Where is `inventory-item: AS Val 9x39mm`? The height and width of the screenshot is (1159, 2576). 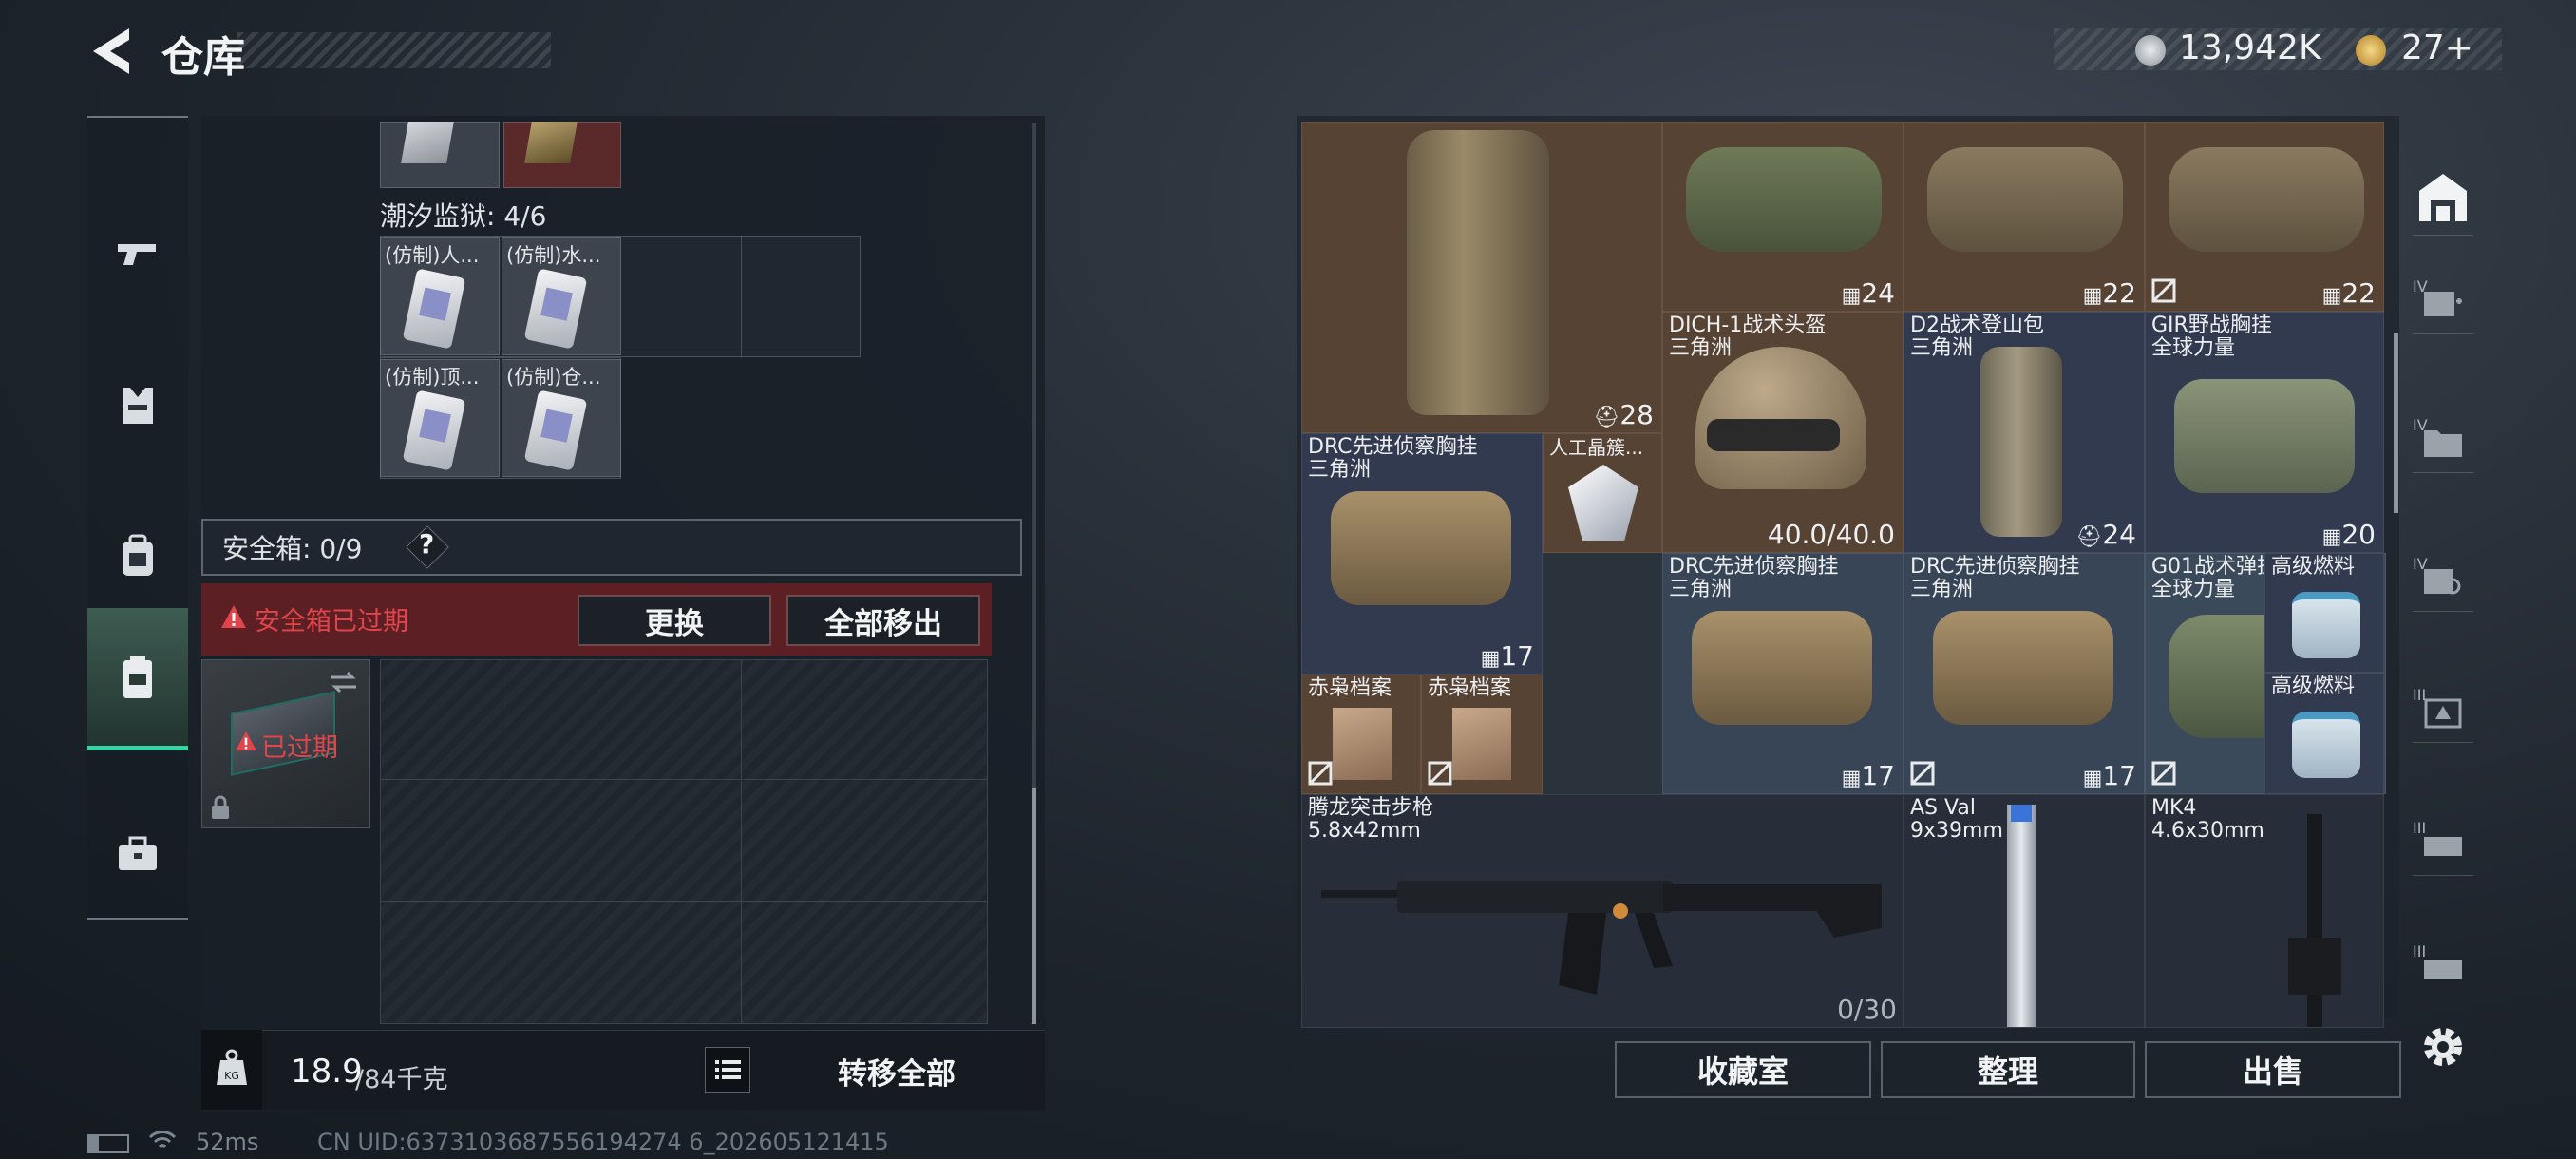
inventory-item: AS Val 9x39mm is located at coordinates (2024, 911).